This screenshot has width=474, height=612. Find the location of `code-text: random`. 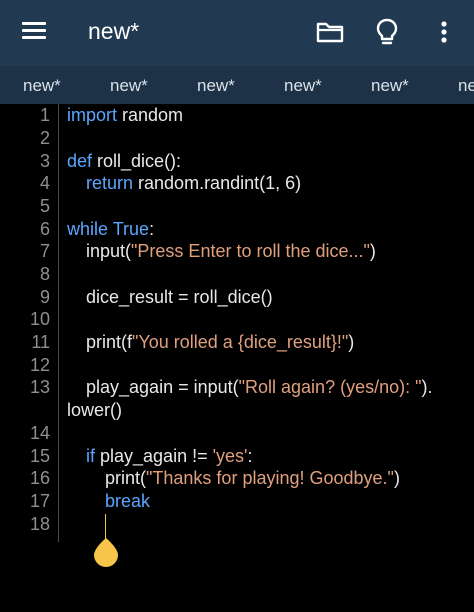

code-text: random is located at coordinates (150, 115).